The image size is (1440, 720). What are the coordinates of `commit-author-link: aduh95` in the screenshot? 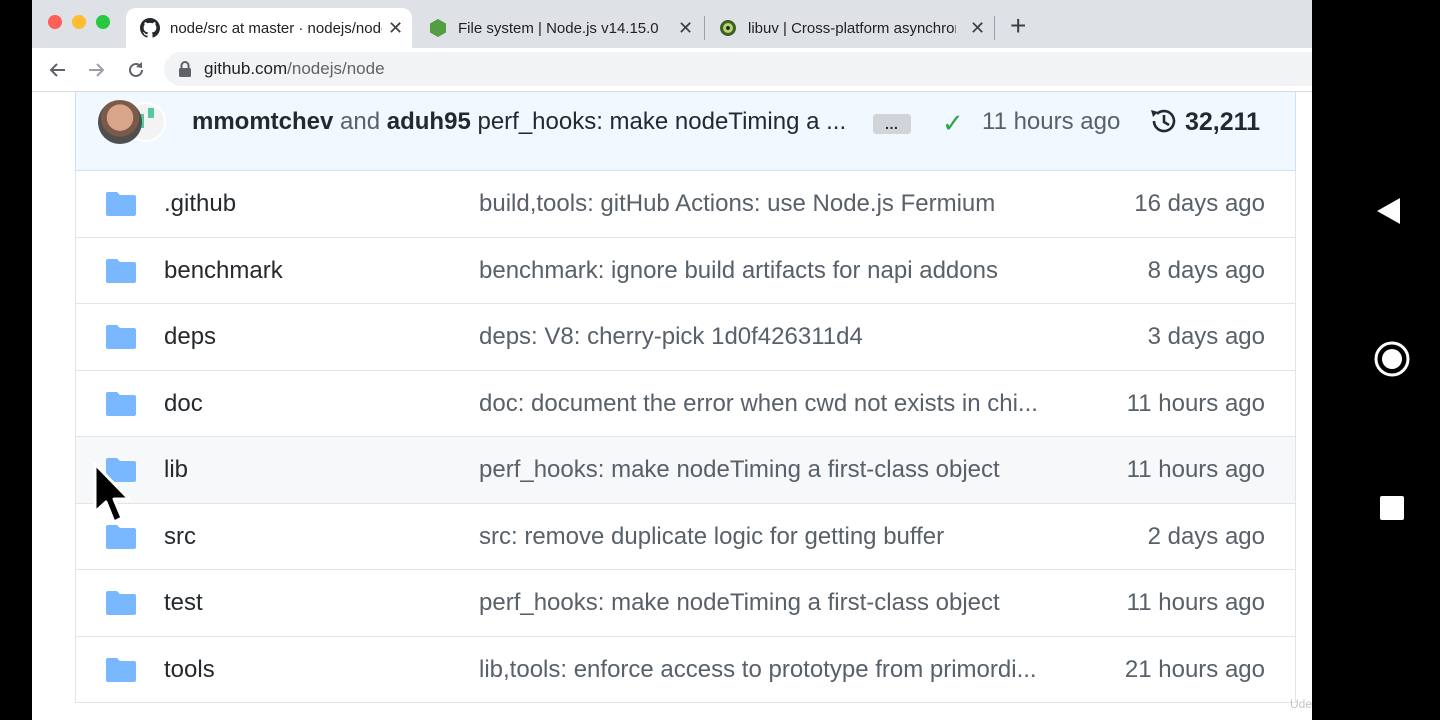 It's located at (429, 121).